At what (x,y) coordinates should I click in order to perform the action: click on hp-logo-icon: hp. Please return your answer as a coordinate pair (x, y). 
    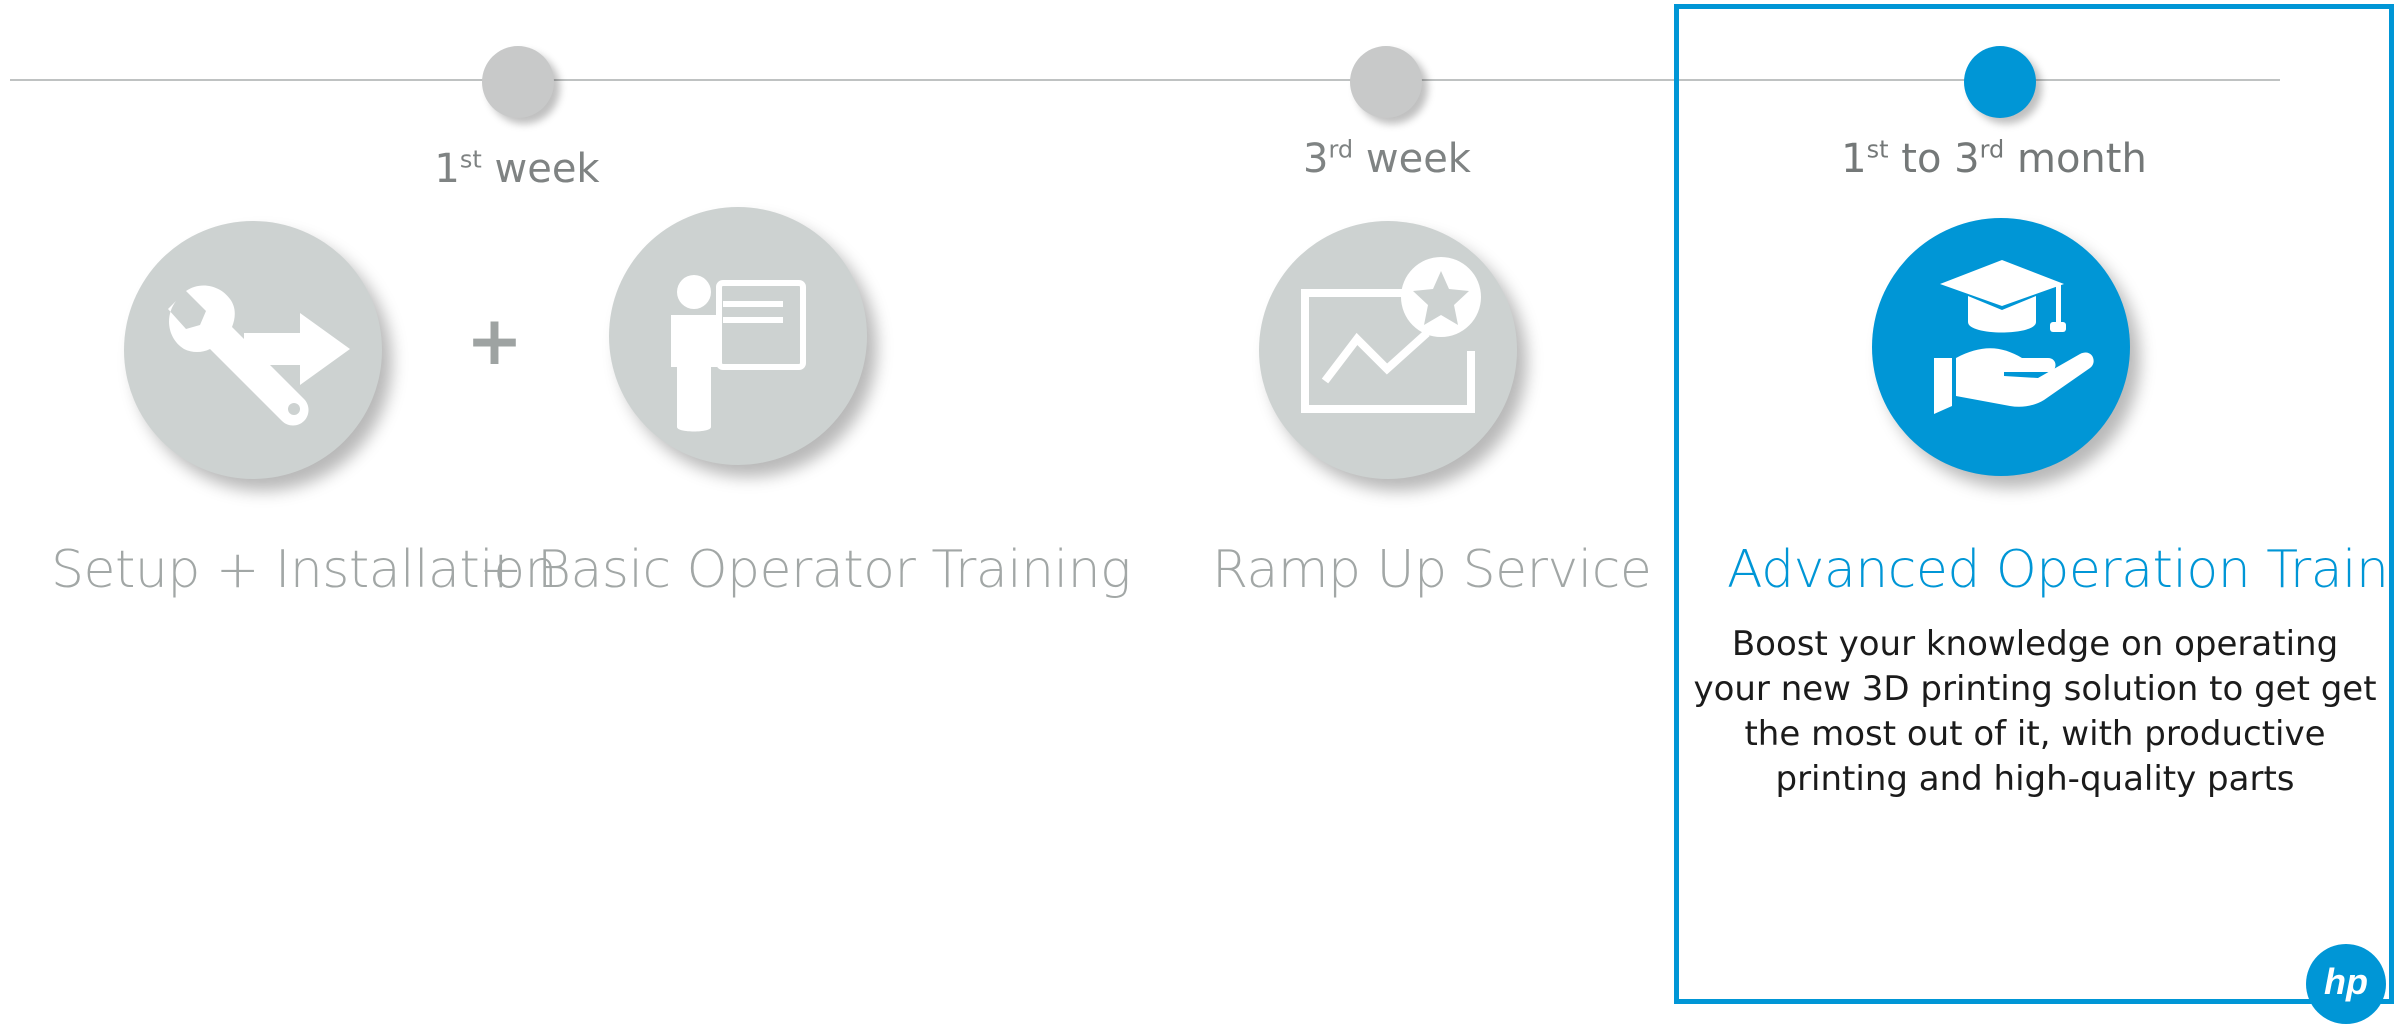
    Looking at the image, I should click on (2346, 981).